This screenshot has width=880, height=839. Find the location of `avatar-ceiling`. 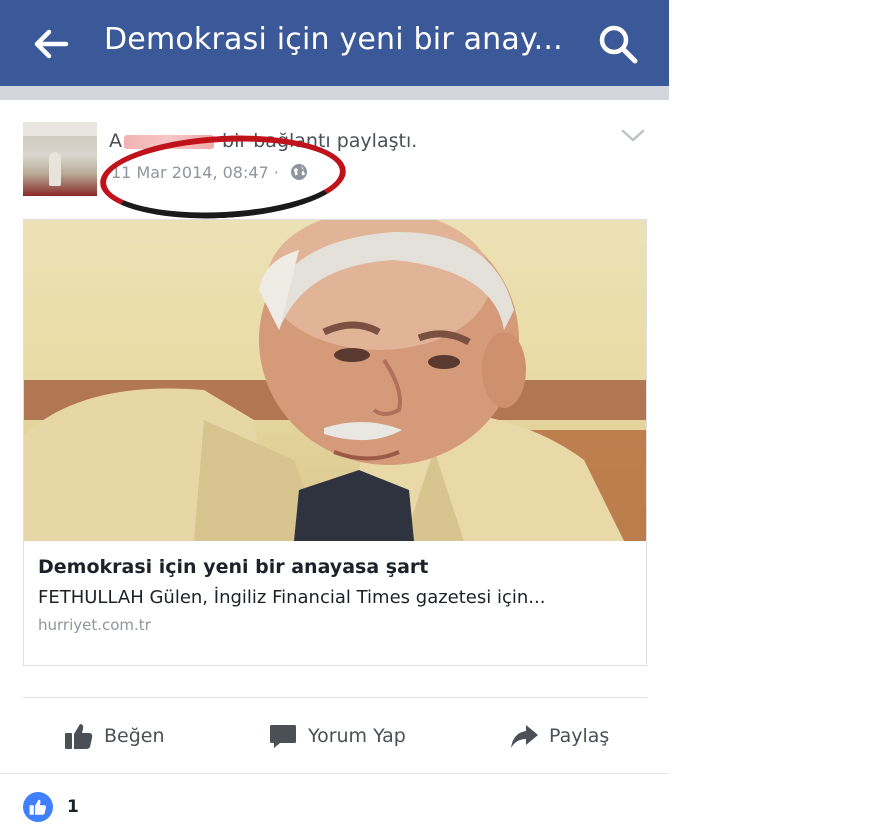

avatar-ceiling is located at coordinates (60, 129).